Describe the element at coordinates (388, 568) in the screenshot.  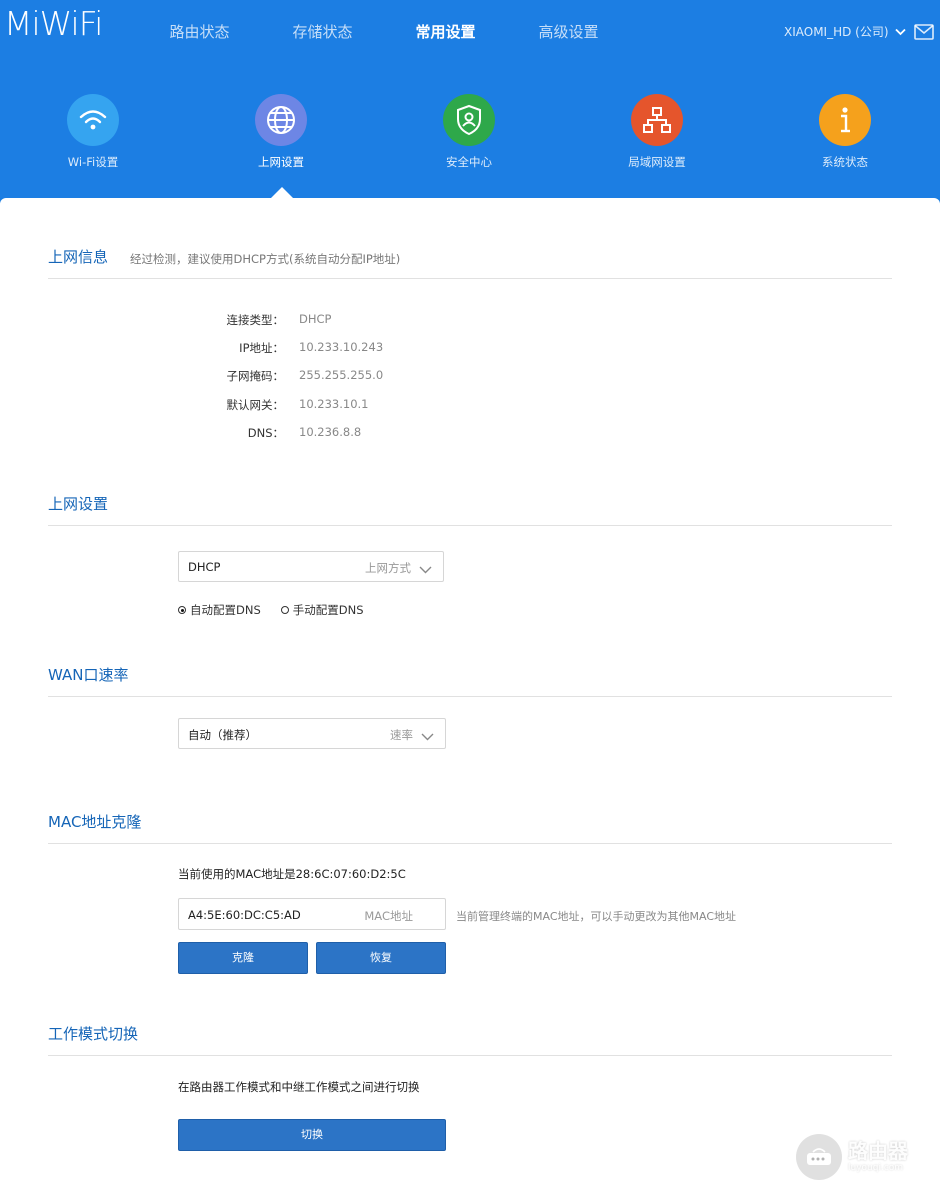
I see `wan-mode-hint: 上网方式` at that location.